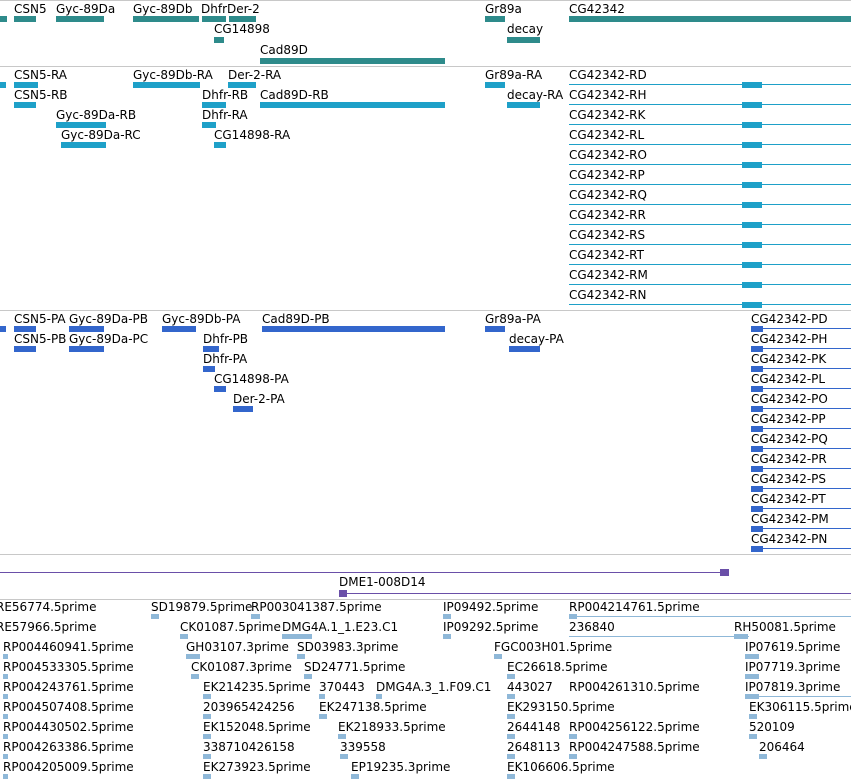  I want to click on est-label: 339558, so click(363, 747).